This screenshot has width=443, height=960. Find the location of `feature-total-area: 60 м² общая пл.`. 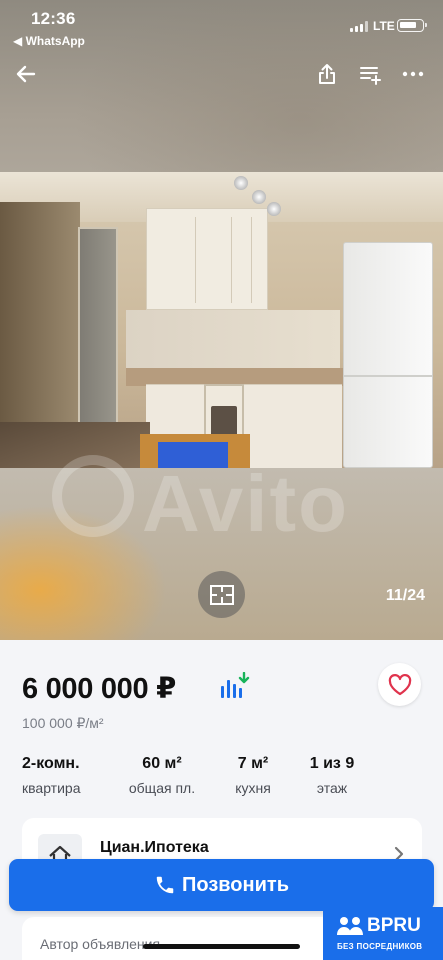

feature-total-area: 60 м² общая пл. is located at coordinates (162, 775).